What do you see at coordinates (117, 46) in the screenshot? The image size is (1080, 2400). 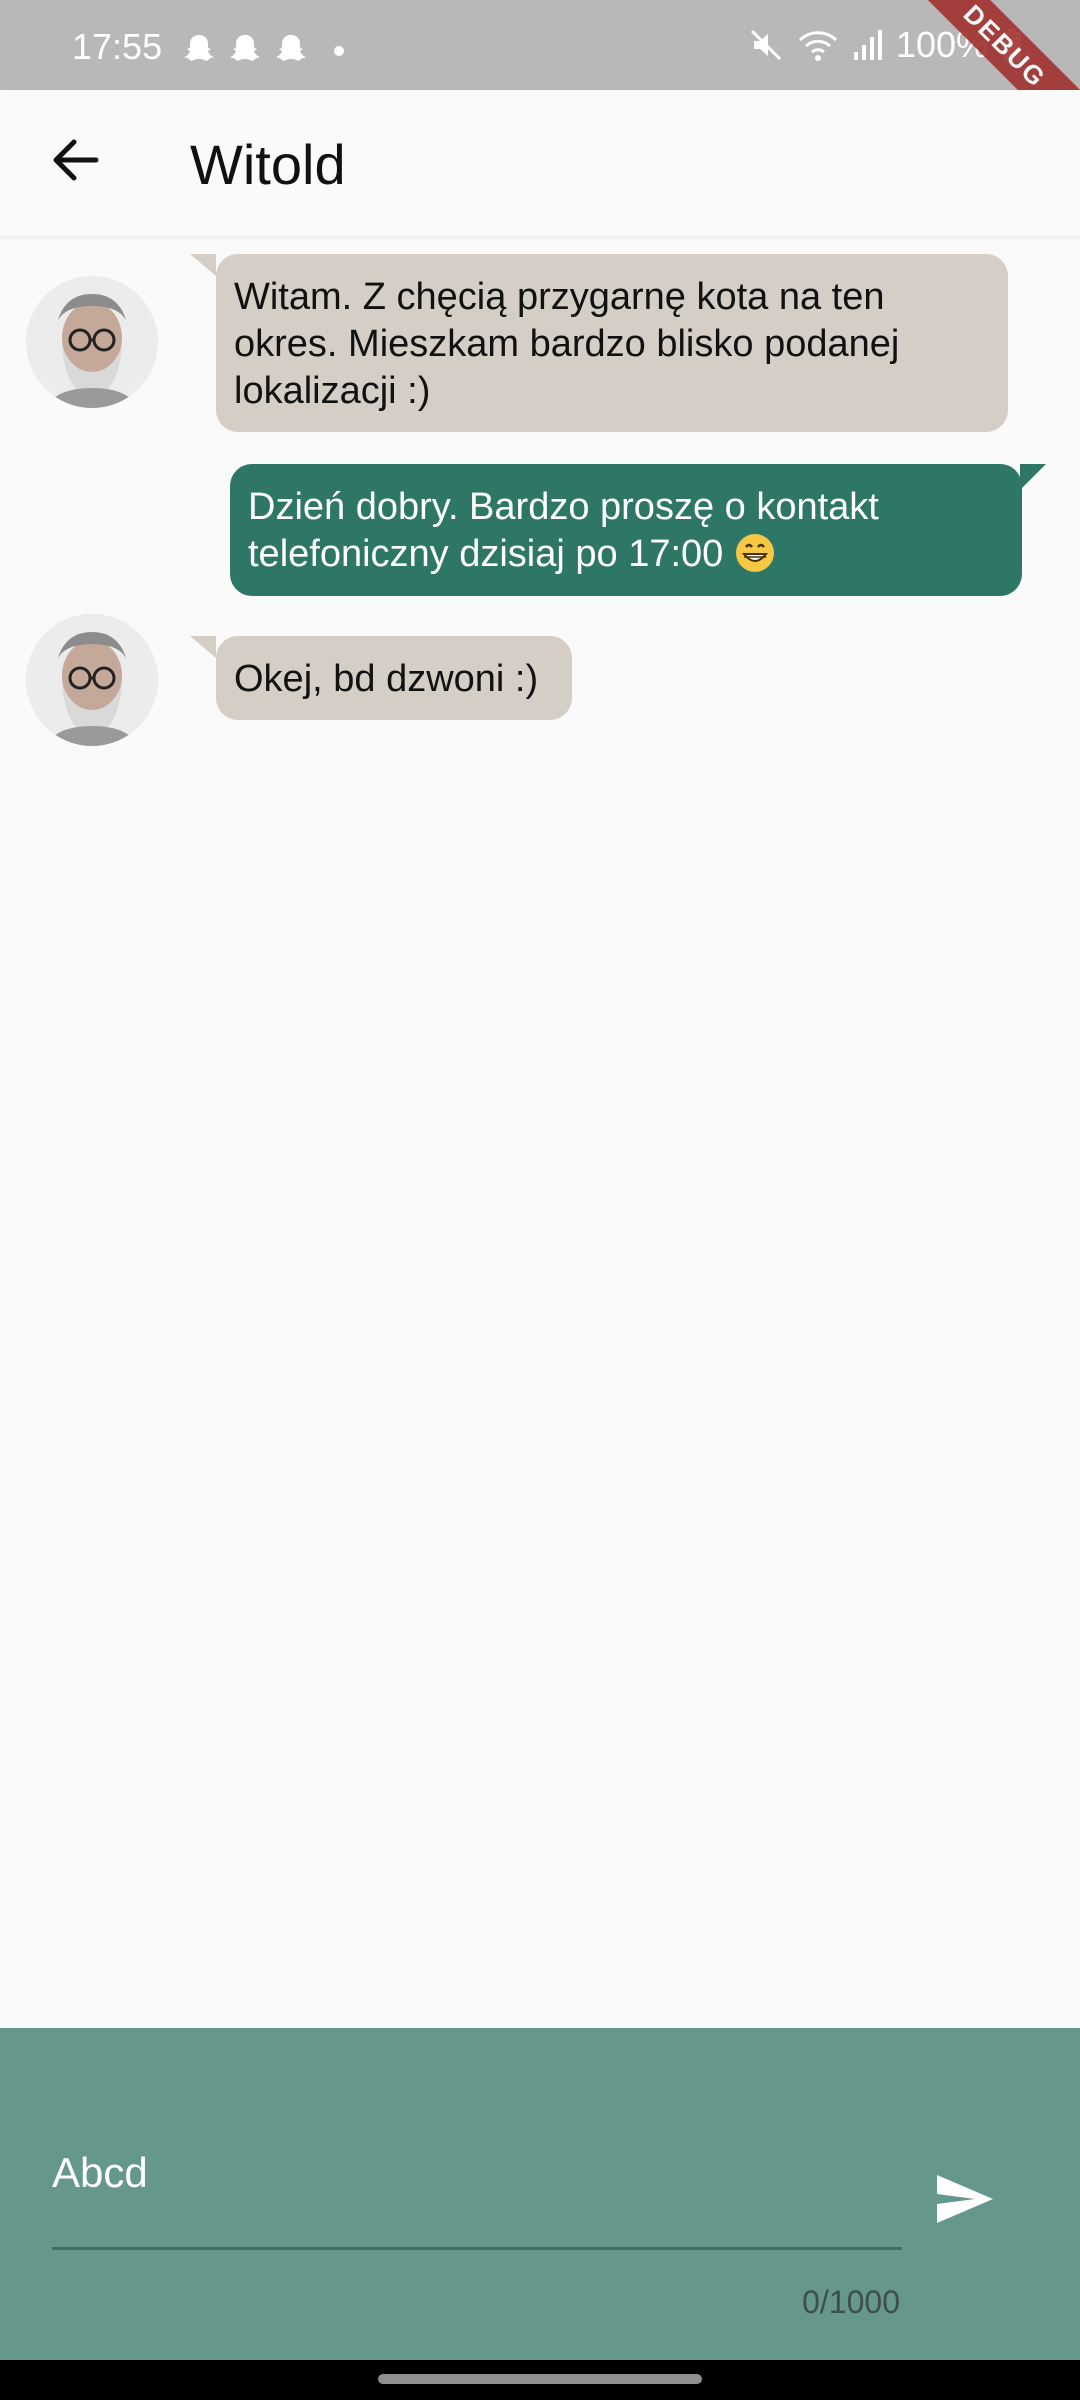 I see `status-time: 17:55` at bounding box center [117, 46].